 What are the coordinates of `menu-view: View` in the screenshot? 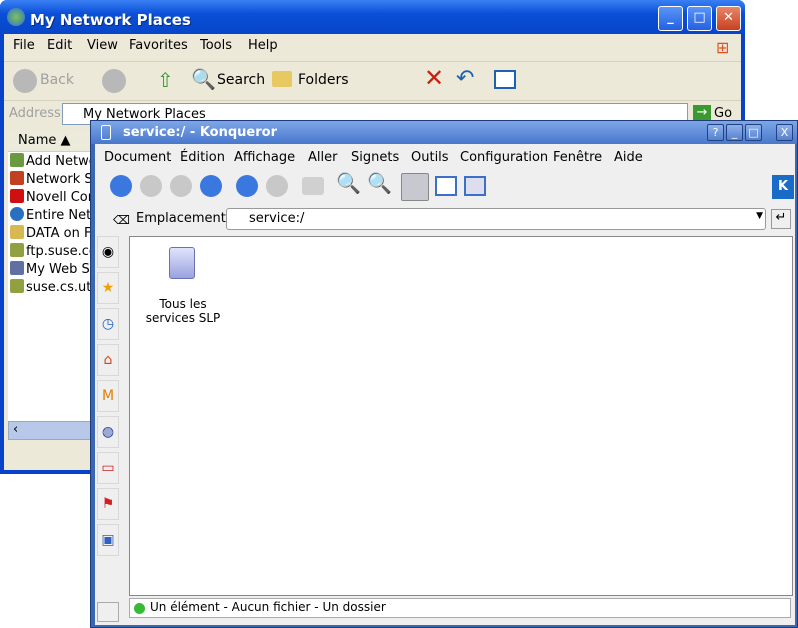 It's located at (102, 45).